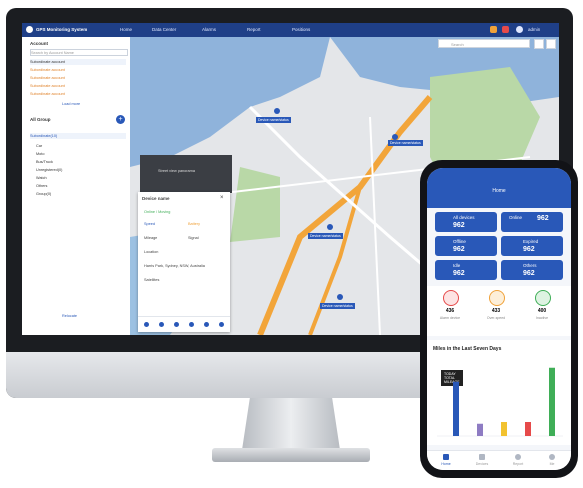  What do you see at coordinates (551, 44) in the screenshot?
I see `map-fullscreen-icon` at bounding box center [551, 44].